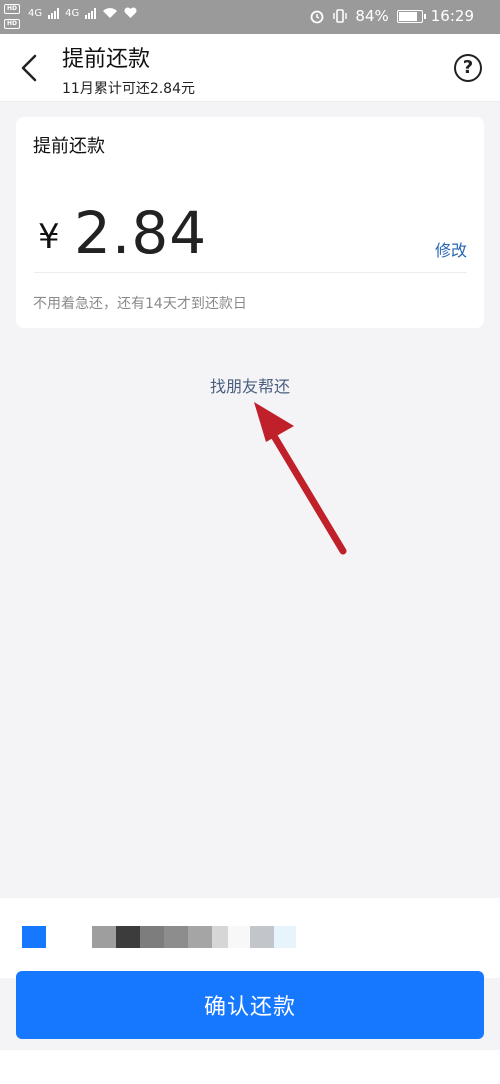 The width and height of the screenshot is (500, 1084). Describe the element at coordinates (317, 17) in the screenshot. I see `alarm-icon` at that location.